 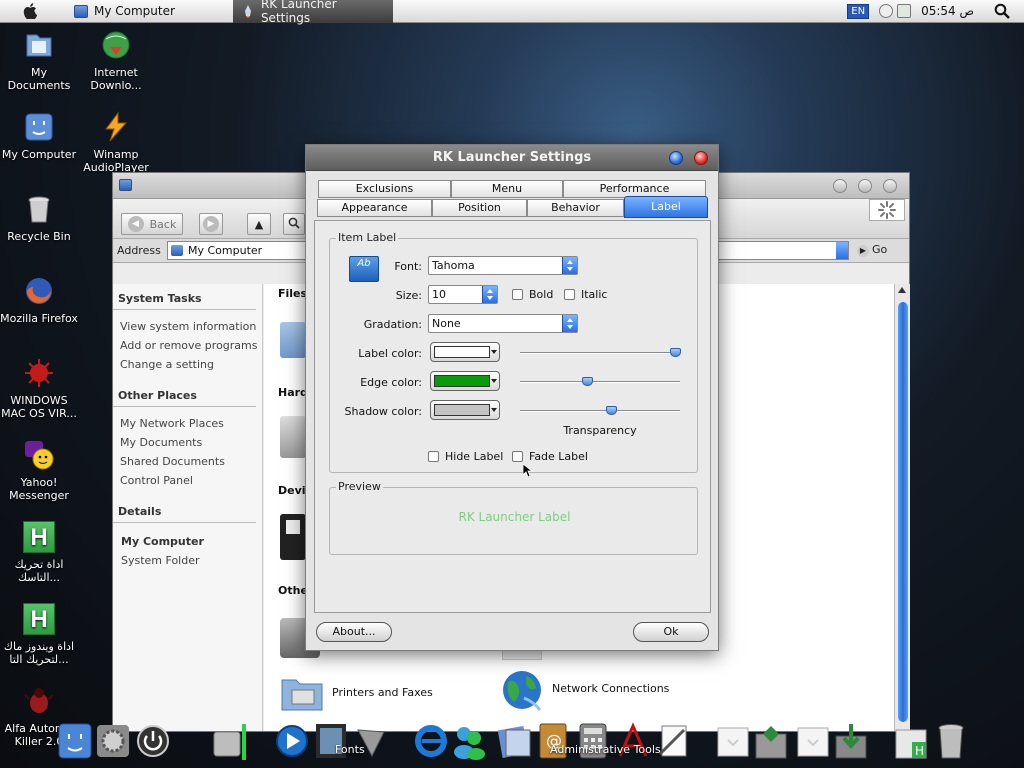 What do you see at coordinates (359, 486) in the screenshot?
I see `preview-legend: Preview` at bounding box center [359, 486].